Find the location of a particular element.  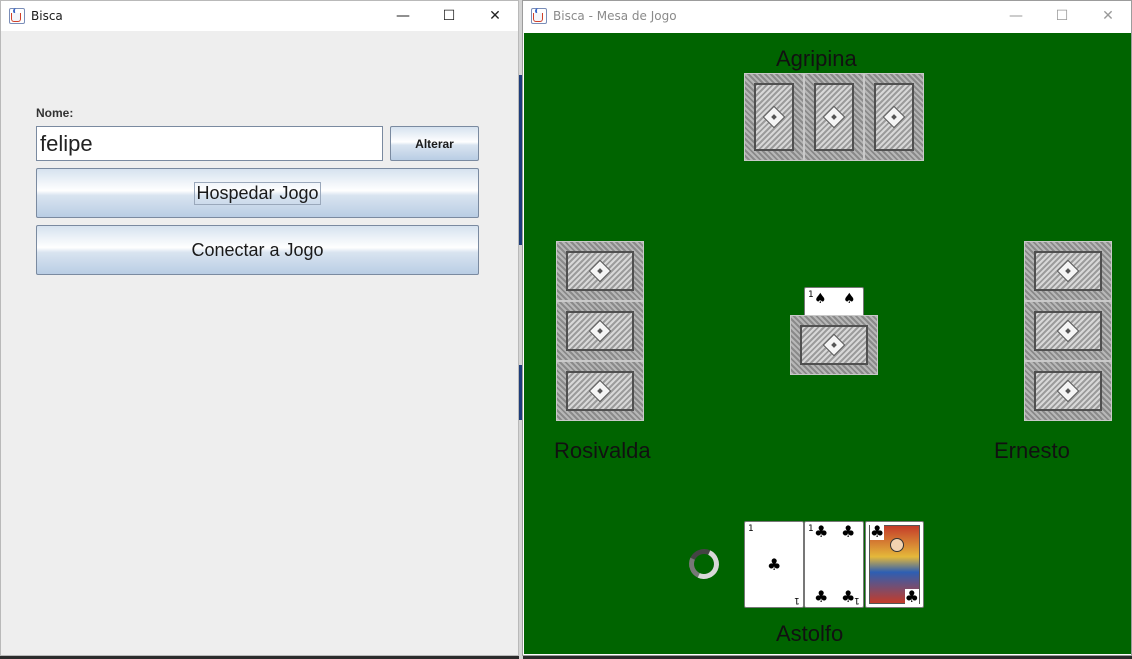

alterar-button: Alterar is located at coordinates (434, 143).